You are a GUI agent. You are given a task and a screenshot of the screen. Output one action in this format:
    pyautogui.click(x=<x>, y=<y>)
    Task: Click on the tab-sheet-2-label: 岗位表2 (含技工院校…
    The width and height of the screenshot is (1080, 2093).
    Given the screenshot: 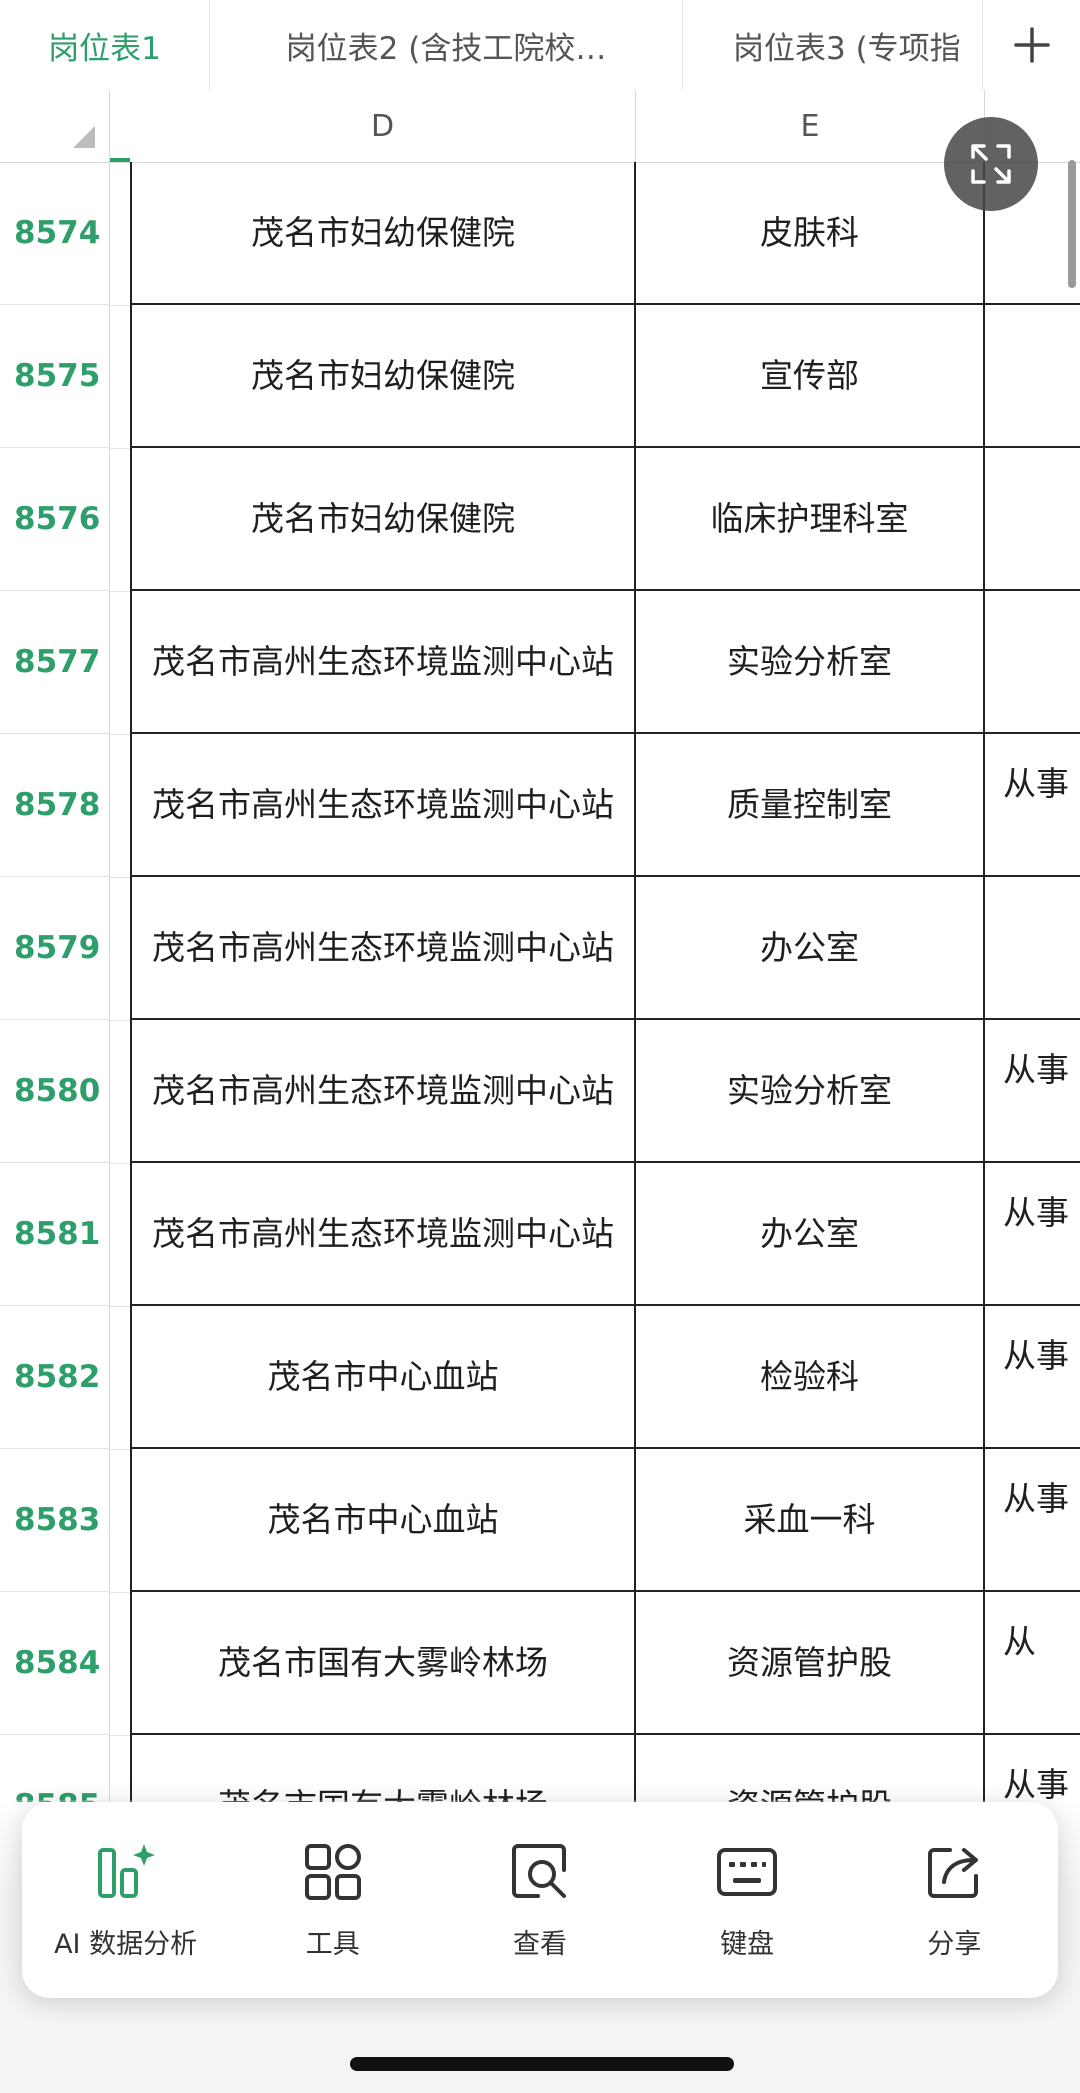 What is the action you would take?
    pyautogui.click(x=446, y=48)
    